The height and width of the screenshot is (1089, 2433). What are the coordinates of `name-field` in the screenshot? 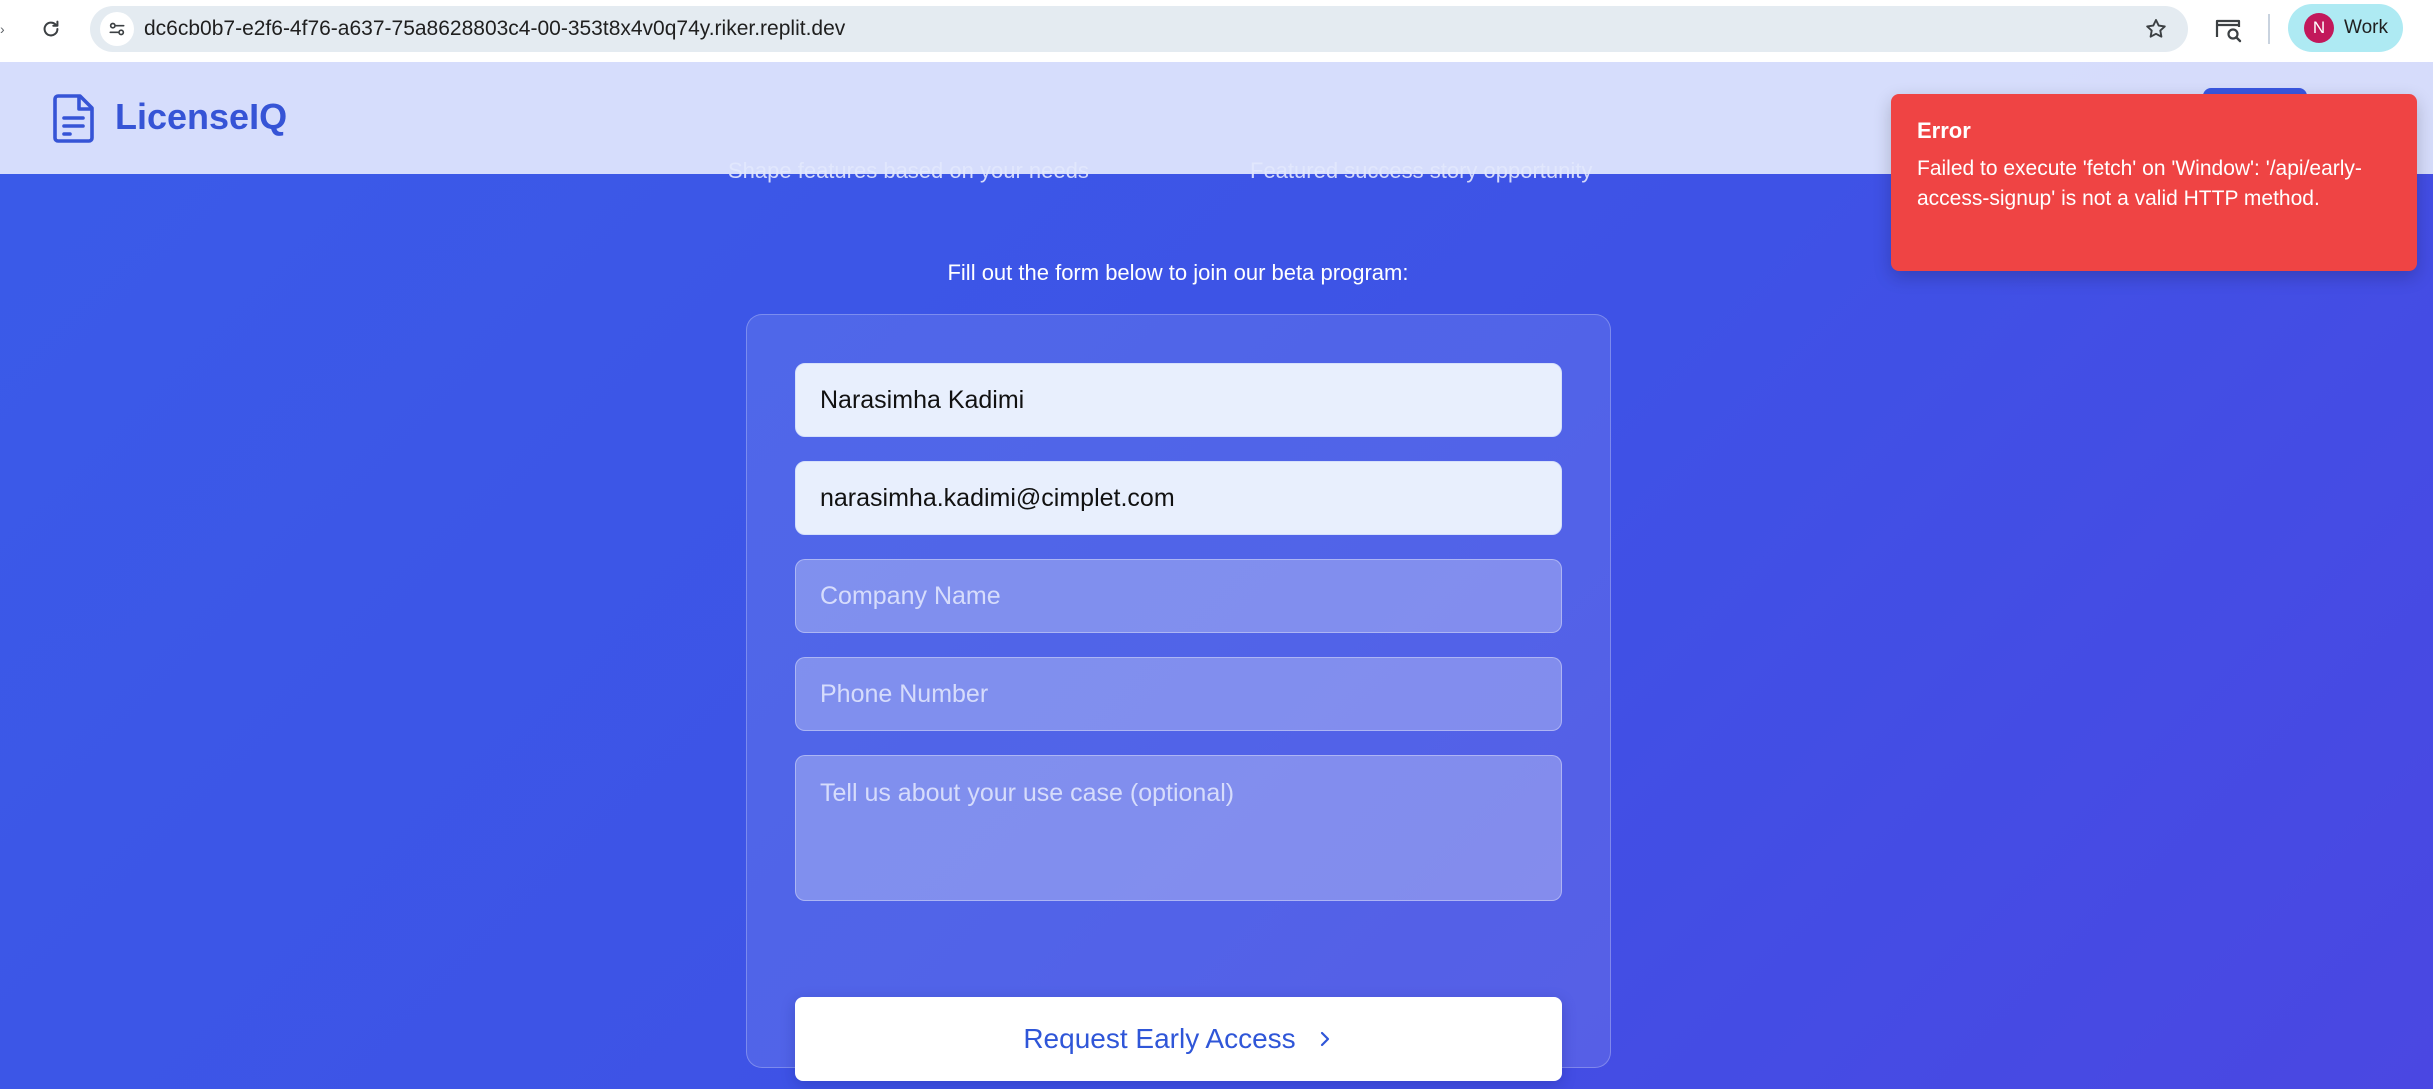 It's located at (1178, 400).